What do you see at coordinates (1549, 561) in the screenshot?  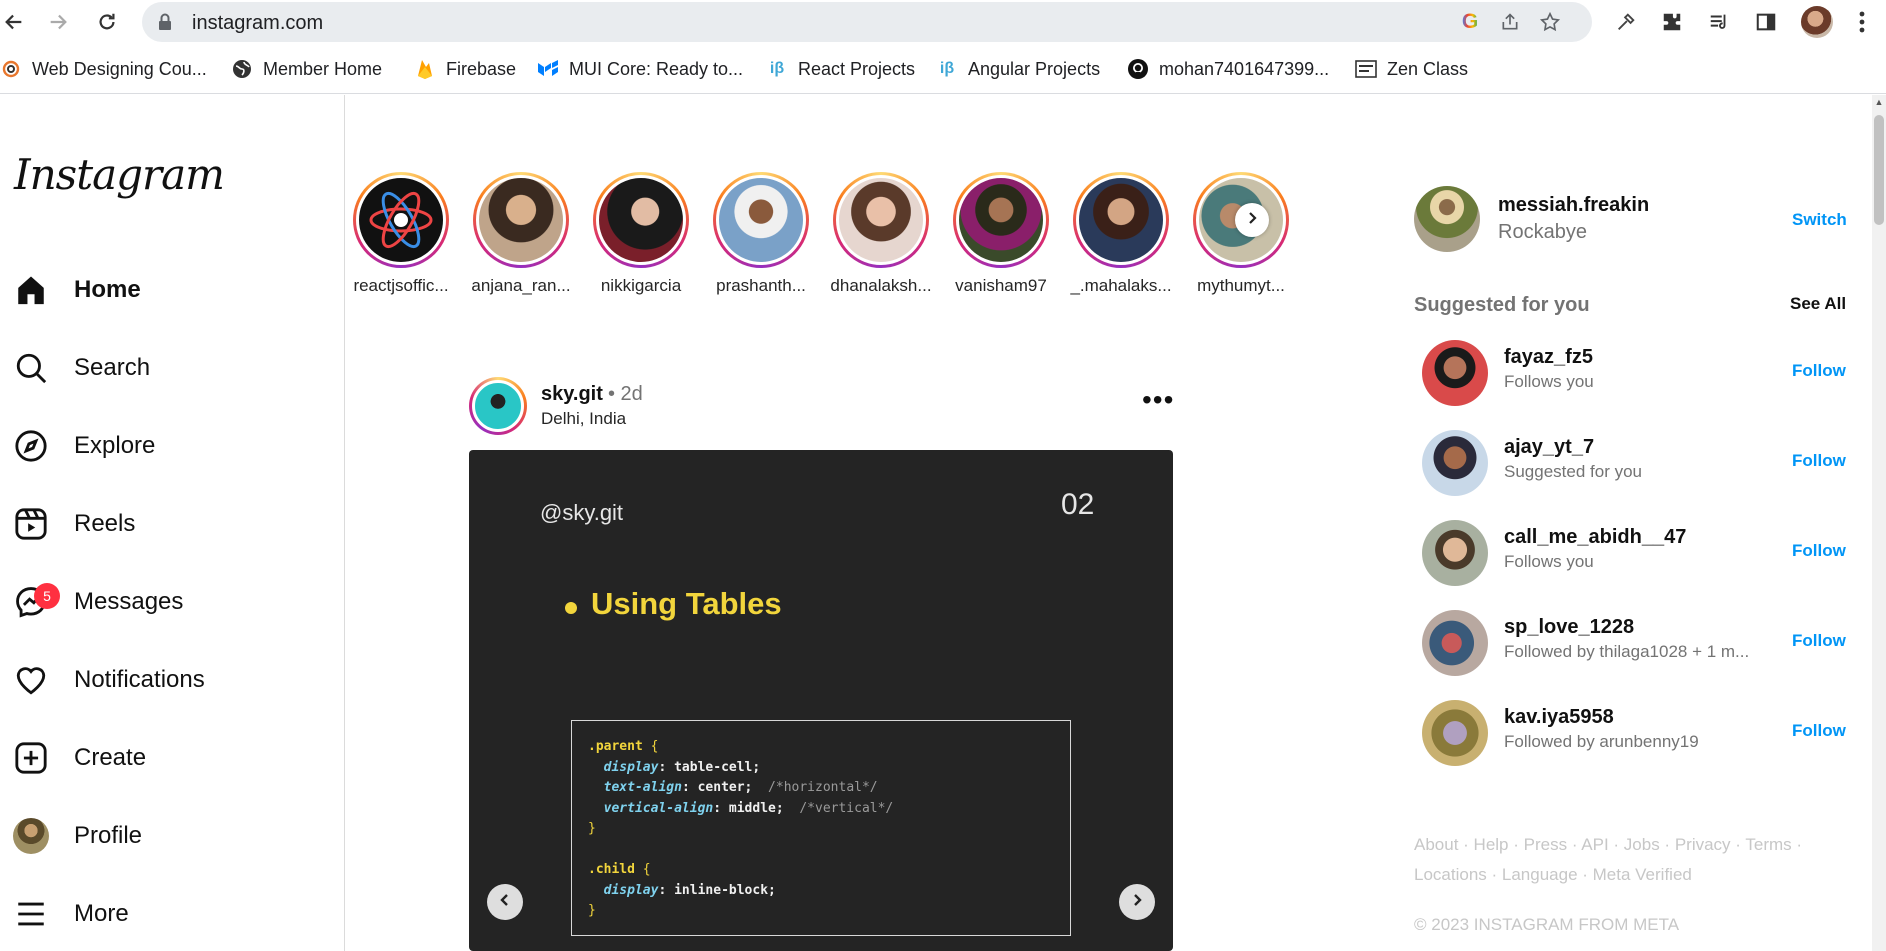 I see `suggestion-subtext: Follows you` at bounding box center [1549, 561].